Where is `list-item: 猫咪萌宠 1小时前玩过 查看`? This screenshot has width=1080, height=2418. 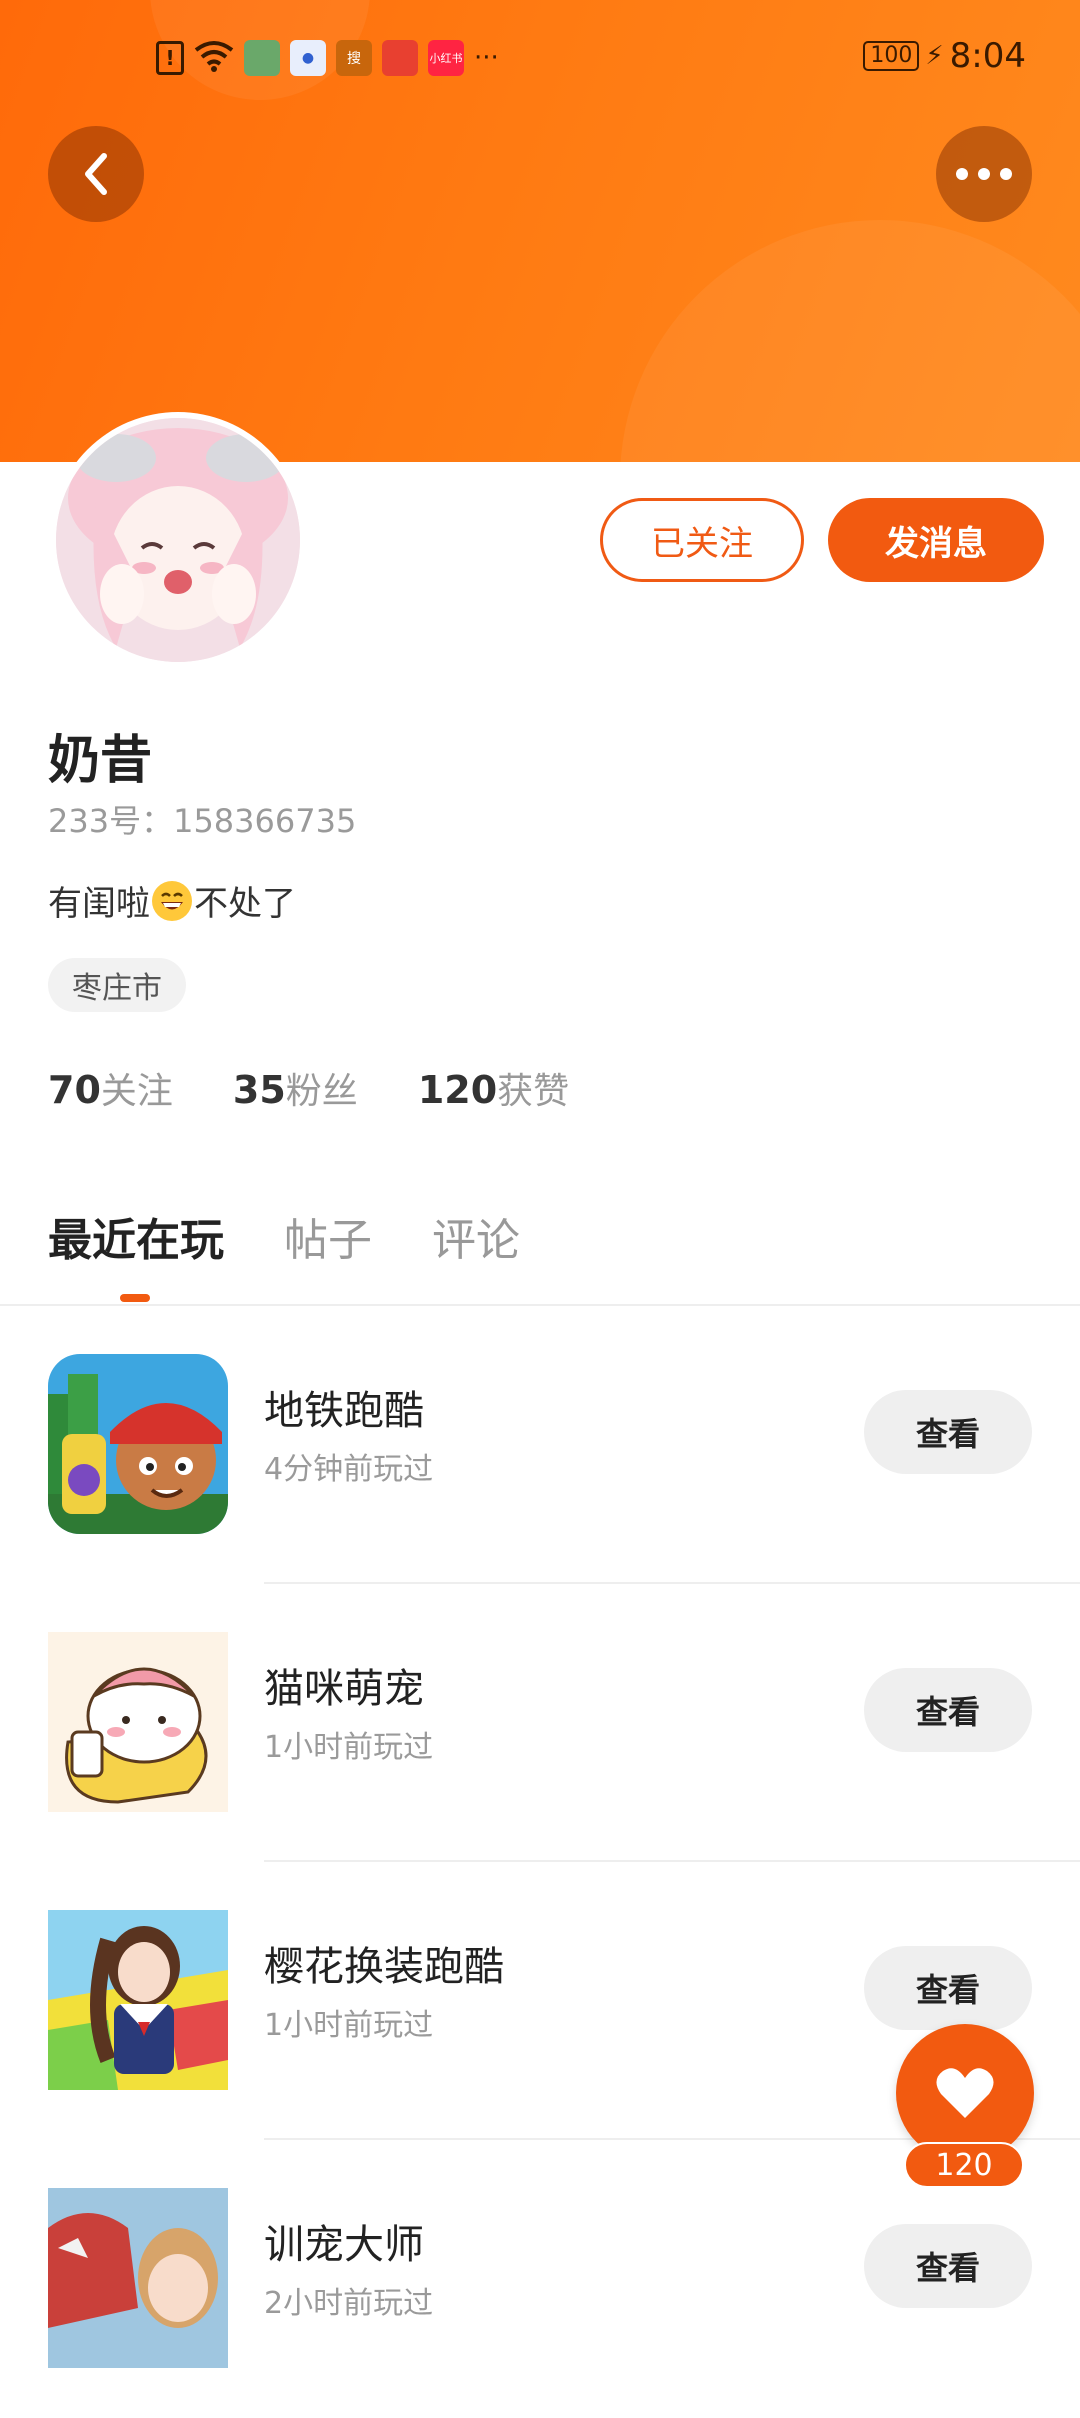 list-item: 猫咪萌宠 1小时前玩过 查看 is located at coordinates (540, 1723).